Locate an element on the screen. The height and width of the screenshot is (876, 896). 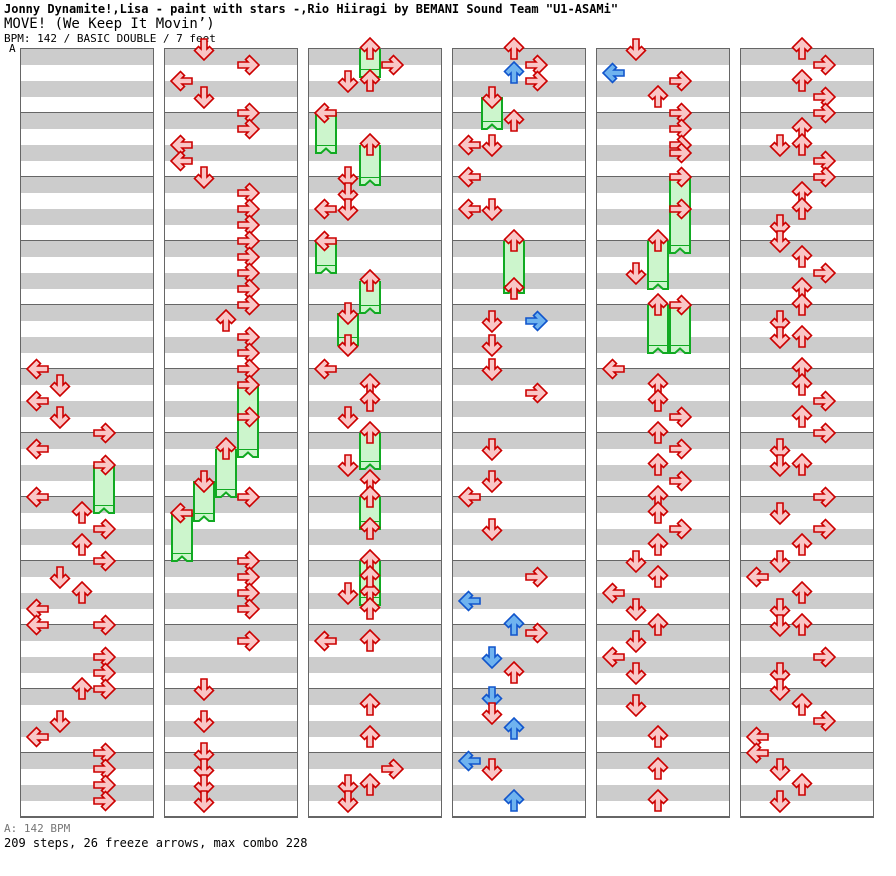
song-title: MOVE! (We Keep It Movin’) is located at coordinates (109, 24).